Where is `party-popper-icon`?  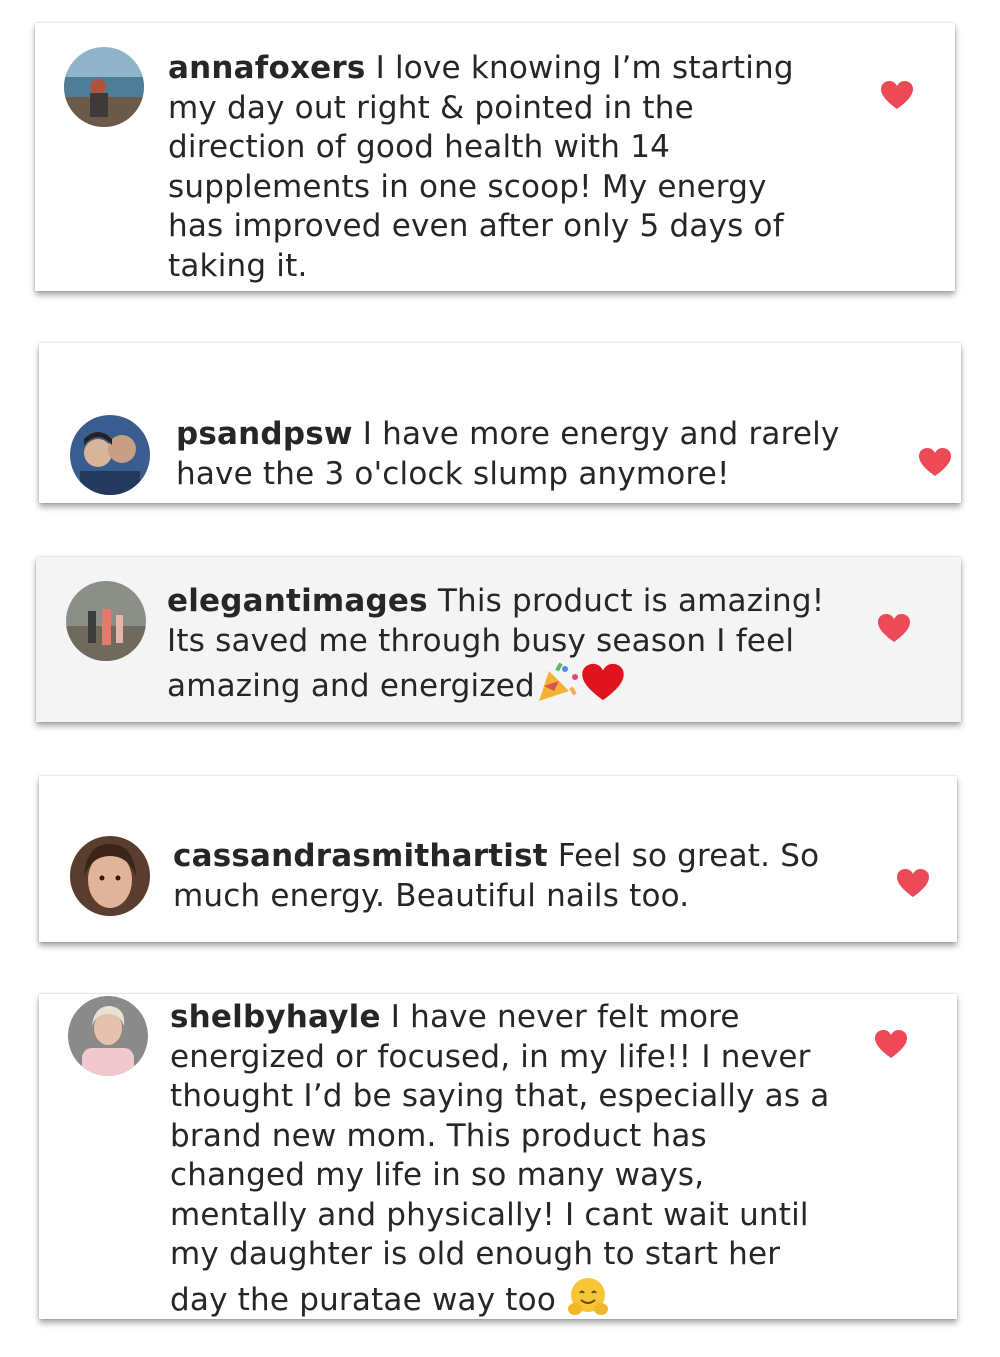 party-popper-icon is located at coordinates (558, 687).